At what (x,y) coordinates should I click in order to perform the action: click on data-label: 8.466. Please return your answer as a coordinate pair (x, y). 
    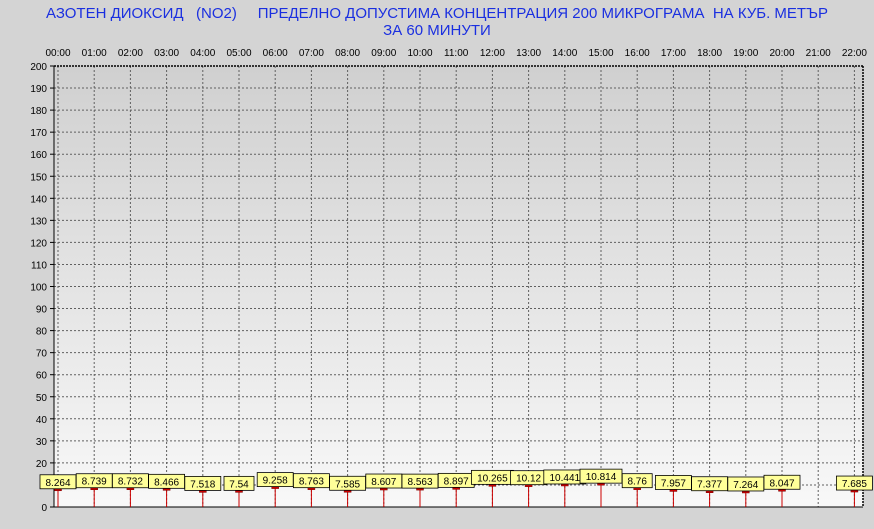
    Looking at the image, I should click on (166, 482).